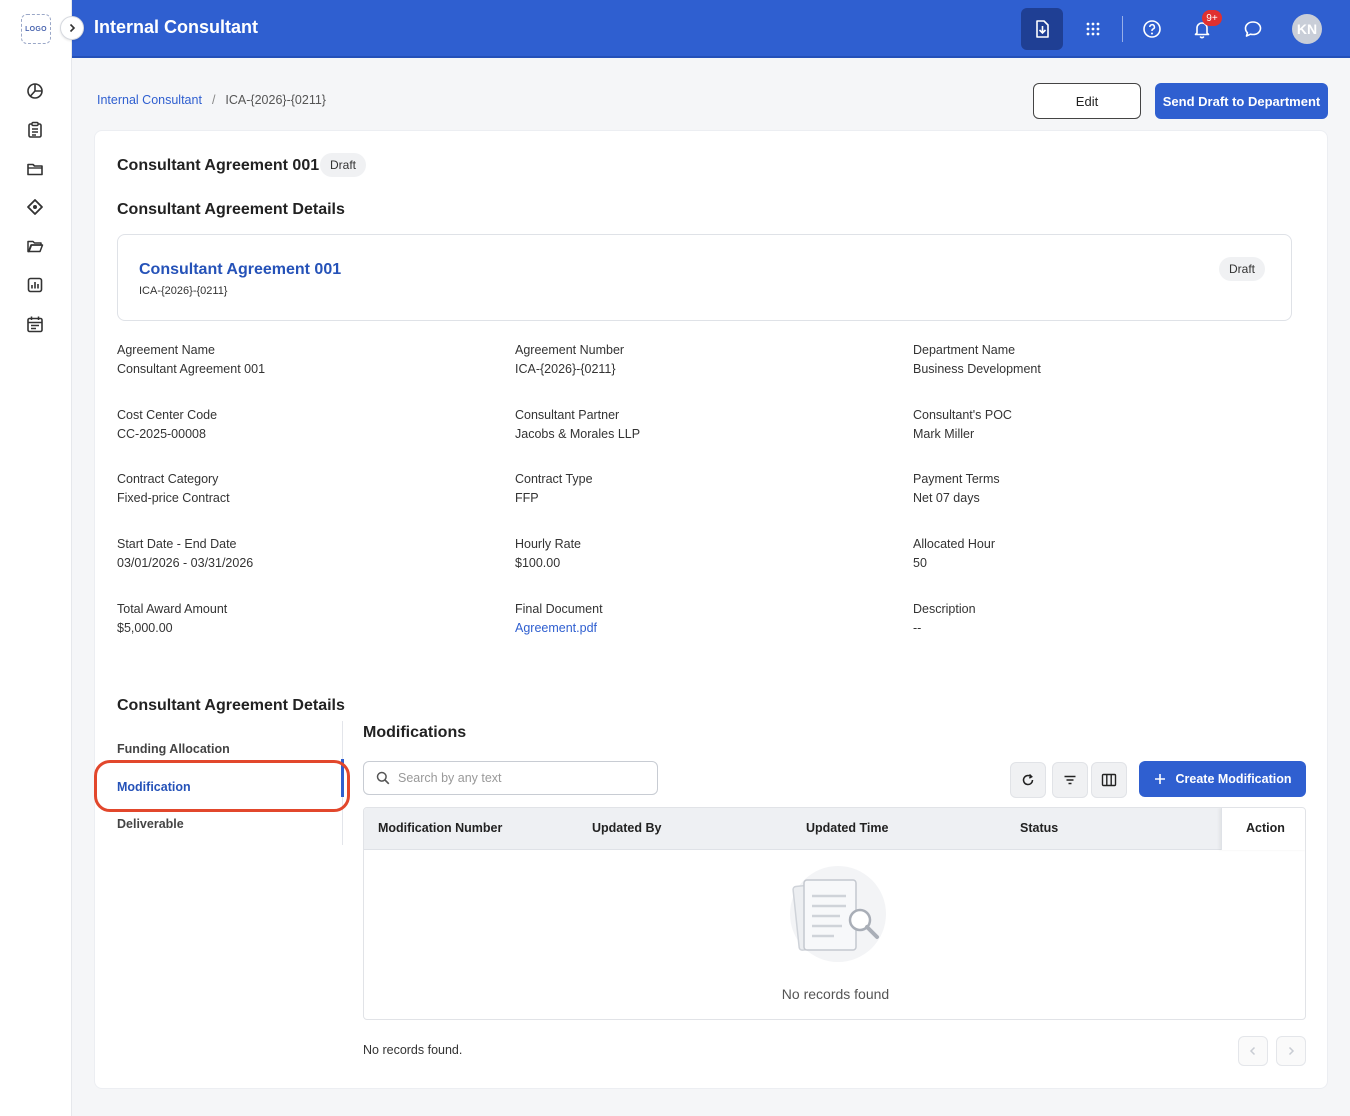 The image size is (1350, 1116). I want to click on field-value: Jacobs & Morales LLP, so click(578, 434).